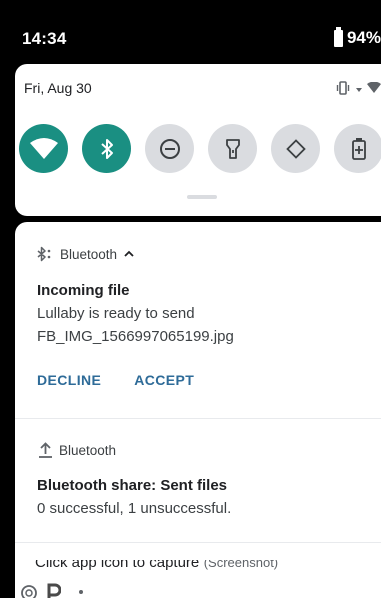 The image size is (381, 598). I want to click on tile-auto-rotate, so click(295, 148).